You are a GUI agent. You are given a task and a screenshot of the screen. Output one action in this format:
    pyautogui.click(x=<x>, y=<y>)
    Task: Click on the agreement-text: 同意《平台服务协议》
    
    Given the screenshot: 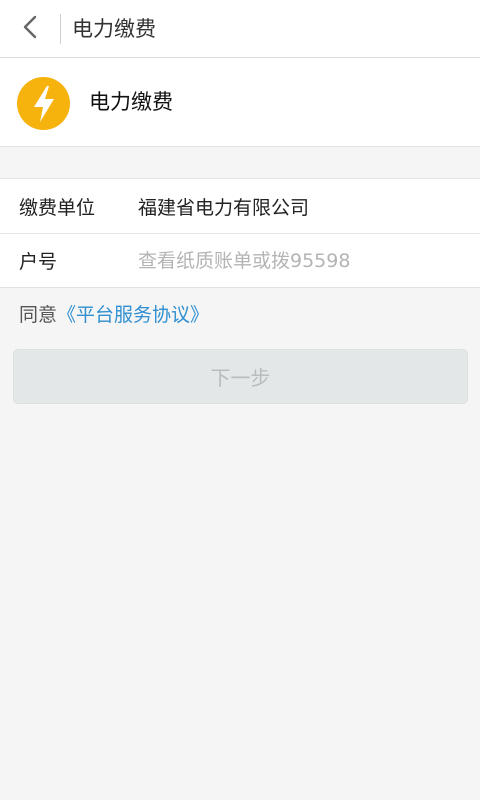 What is the action you would take?
    pyautogui.click(x=114, y=313)
    